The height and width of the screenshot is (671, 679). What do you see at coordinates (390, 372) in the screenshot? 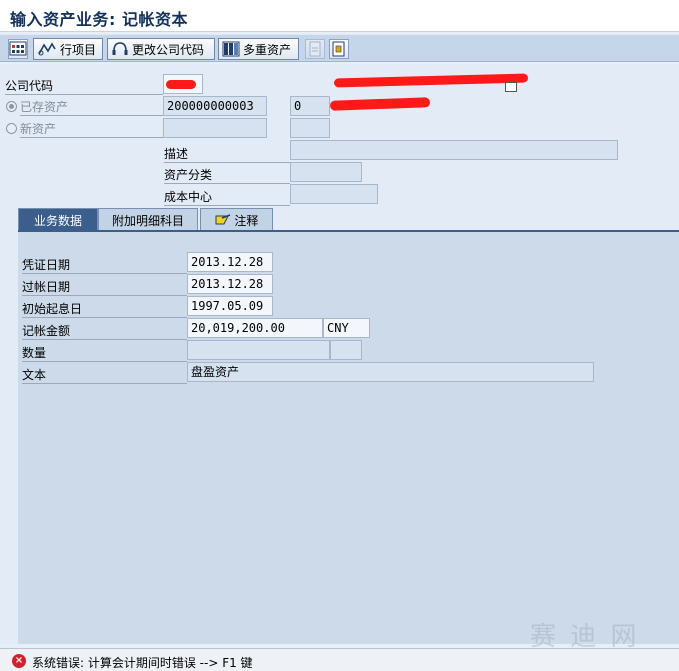
I see `text-field: 盘盈资产` at bounding box center [390, 372].